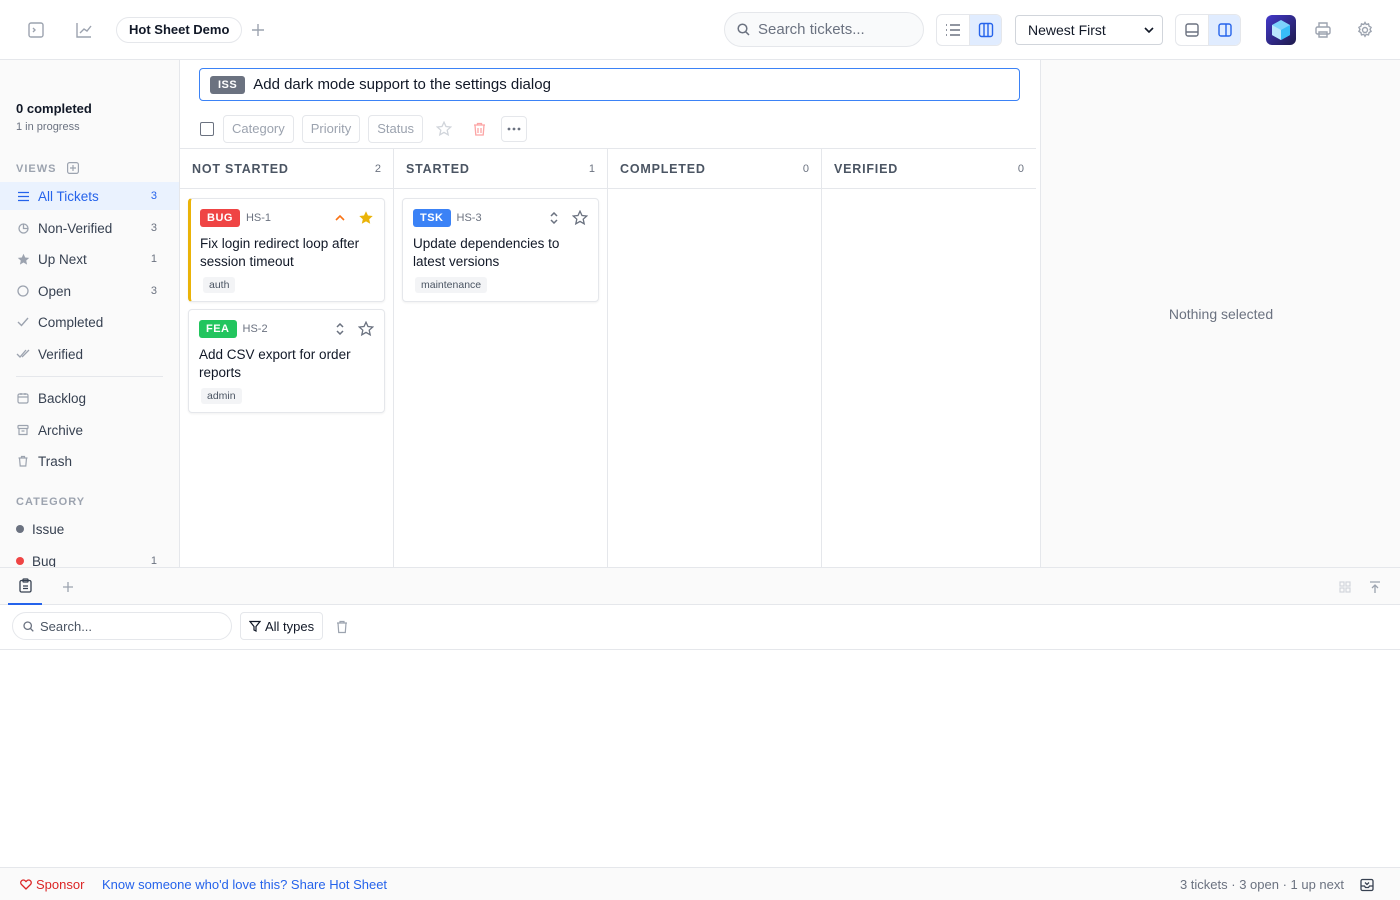 The height and width of the screenshot is (900, 1400). Describe the element at coordinates (44, 560) in the screenshot. I see `sidebar-item-label: Bug` at that location.